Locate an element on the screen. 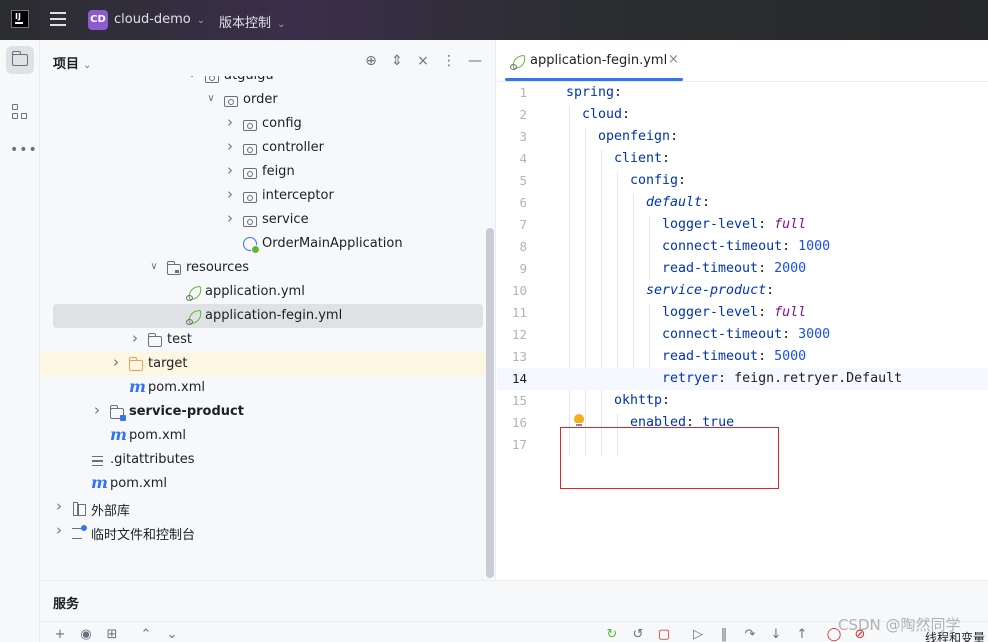  spring-leaf-icon is located at coordinates (518, 63).